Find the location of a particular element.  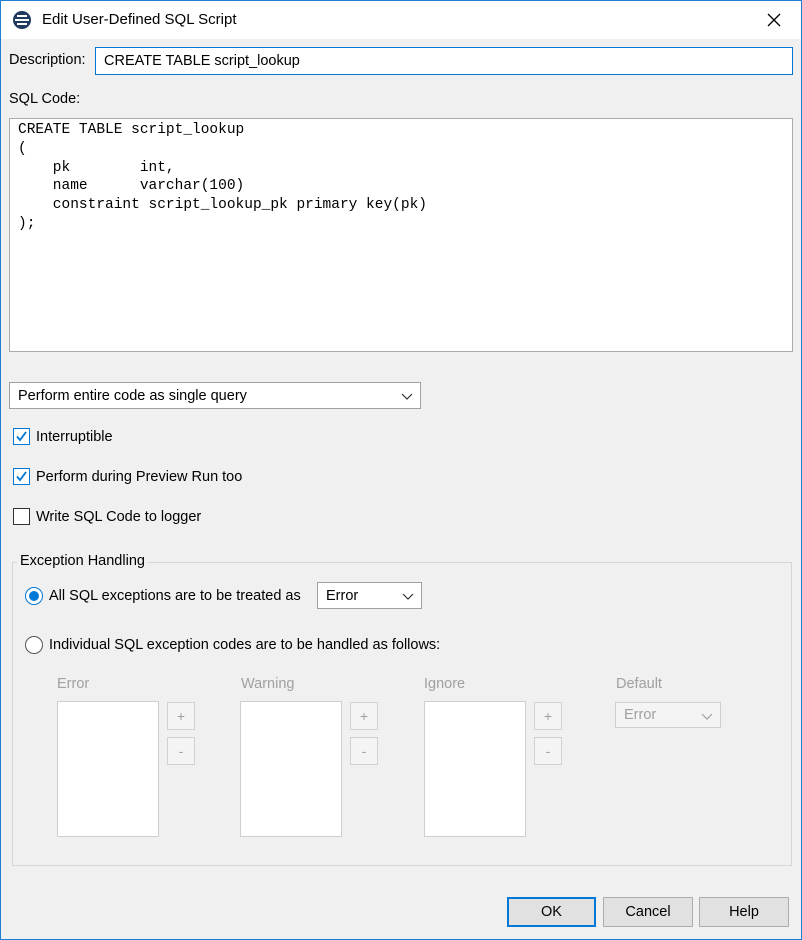

code-line: CREATE TABLE script_lookup is located at coordinates (131, 130).